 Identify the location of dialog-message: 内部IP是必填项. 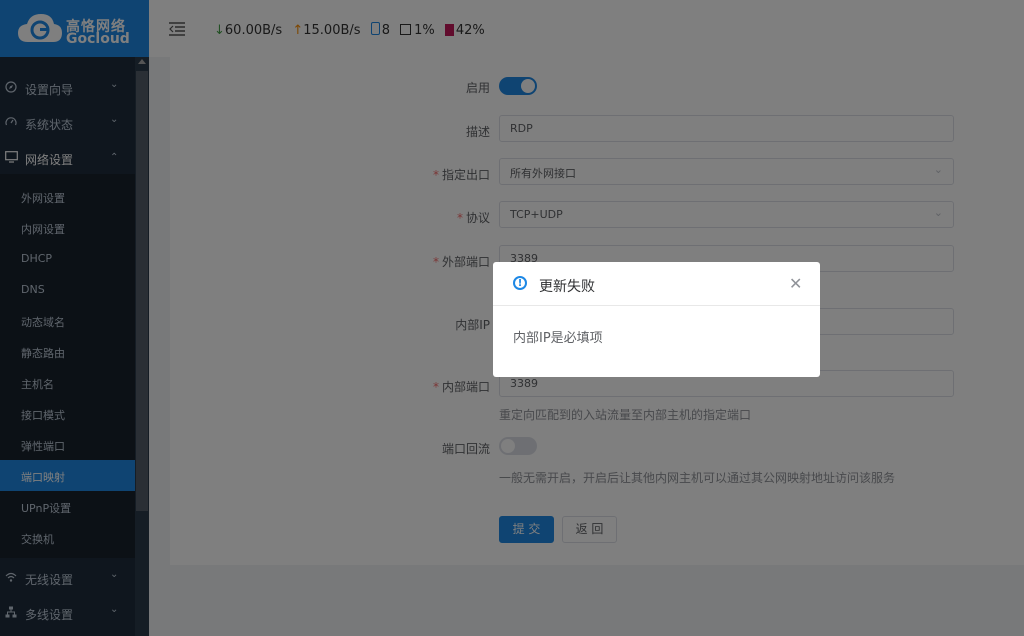
(558, 338).